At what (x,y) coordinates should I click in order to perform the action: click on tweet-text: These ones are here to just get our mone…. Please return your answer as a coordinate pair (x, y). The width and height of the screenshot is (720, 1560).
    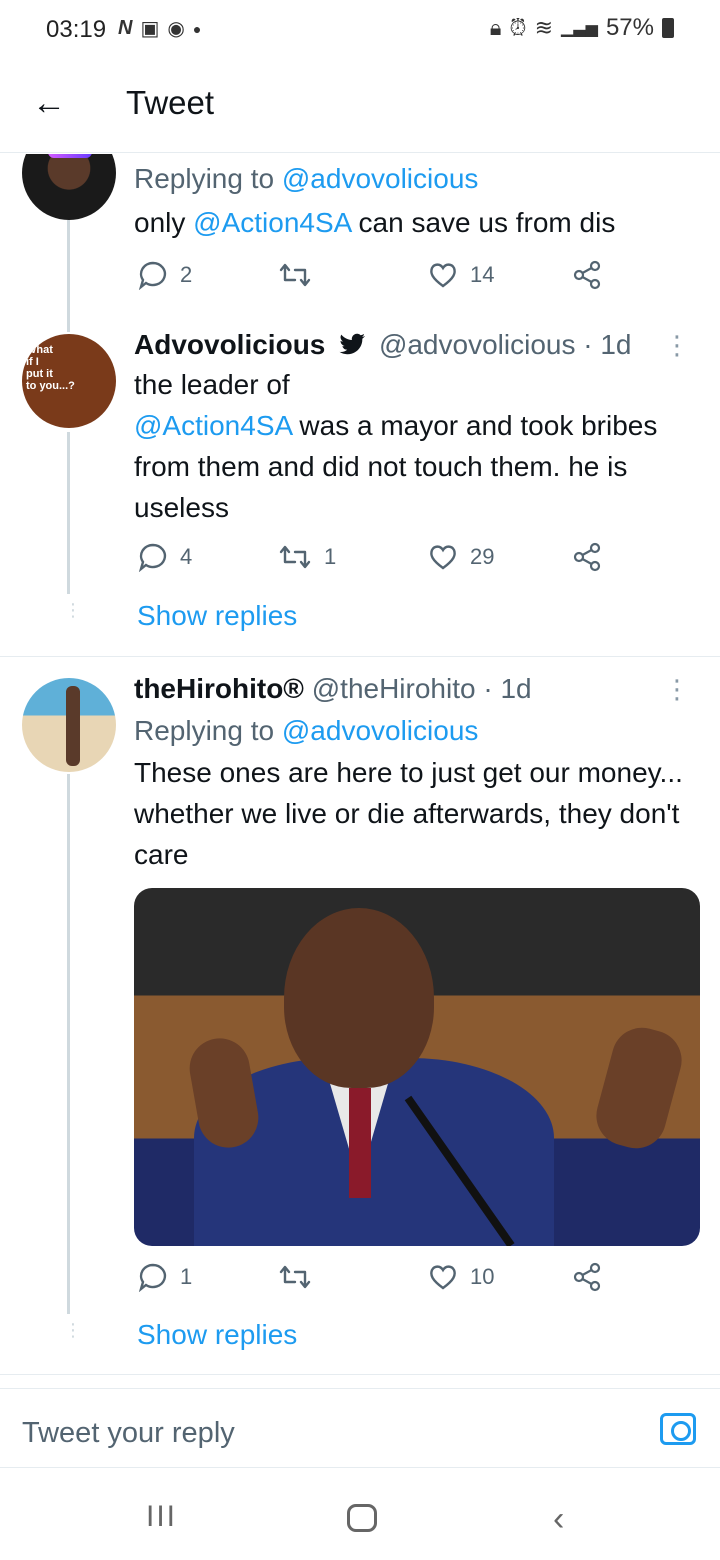
    Looking at the image, I should click on (408, 813).